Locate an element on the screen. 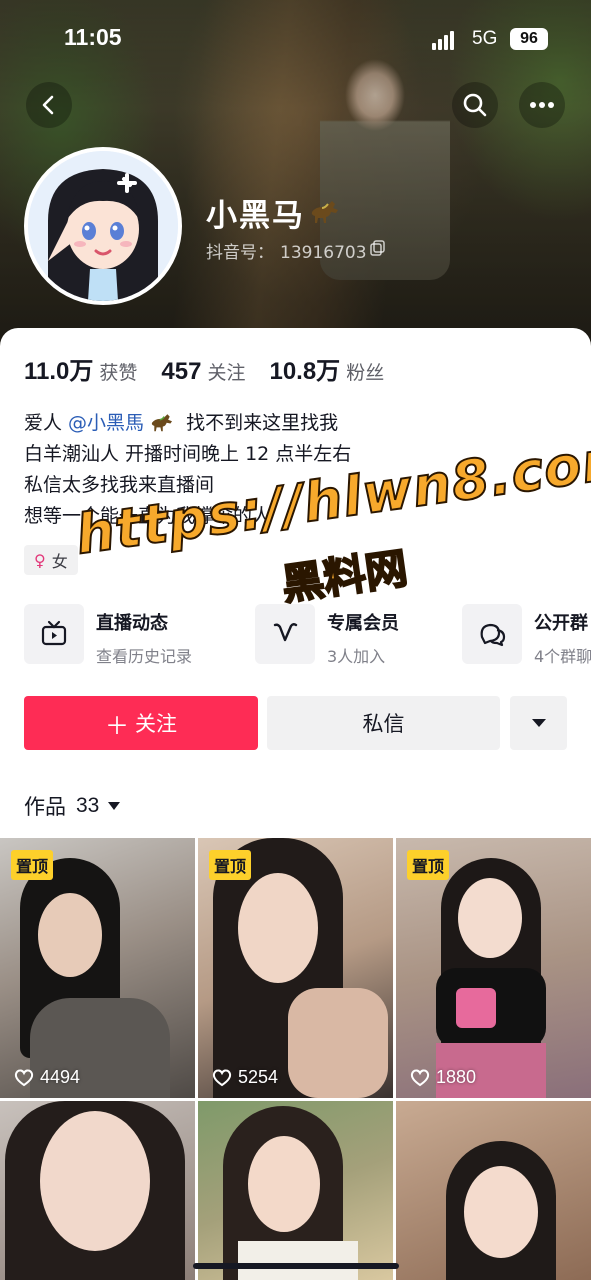  copy-icon is located at coordinates (378, 248).